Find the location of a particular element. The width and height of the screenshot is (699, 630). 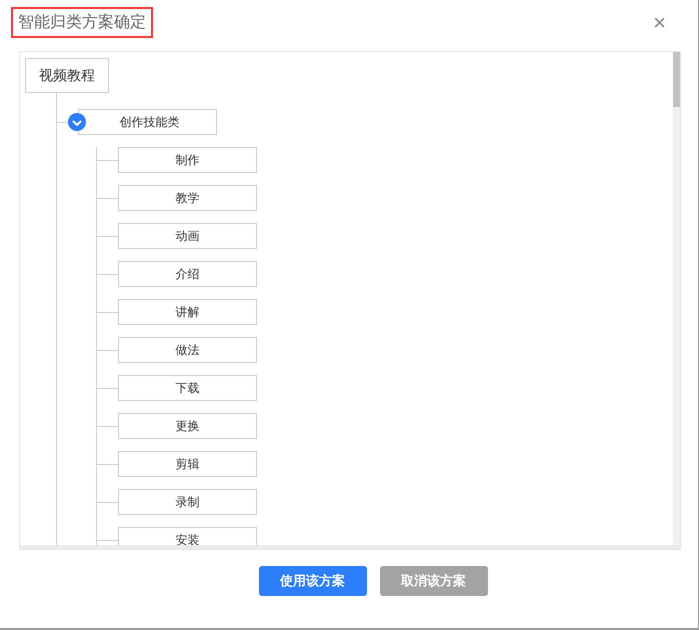

use-plan-button: 使用该方案 is located at coordinates (312, 581).